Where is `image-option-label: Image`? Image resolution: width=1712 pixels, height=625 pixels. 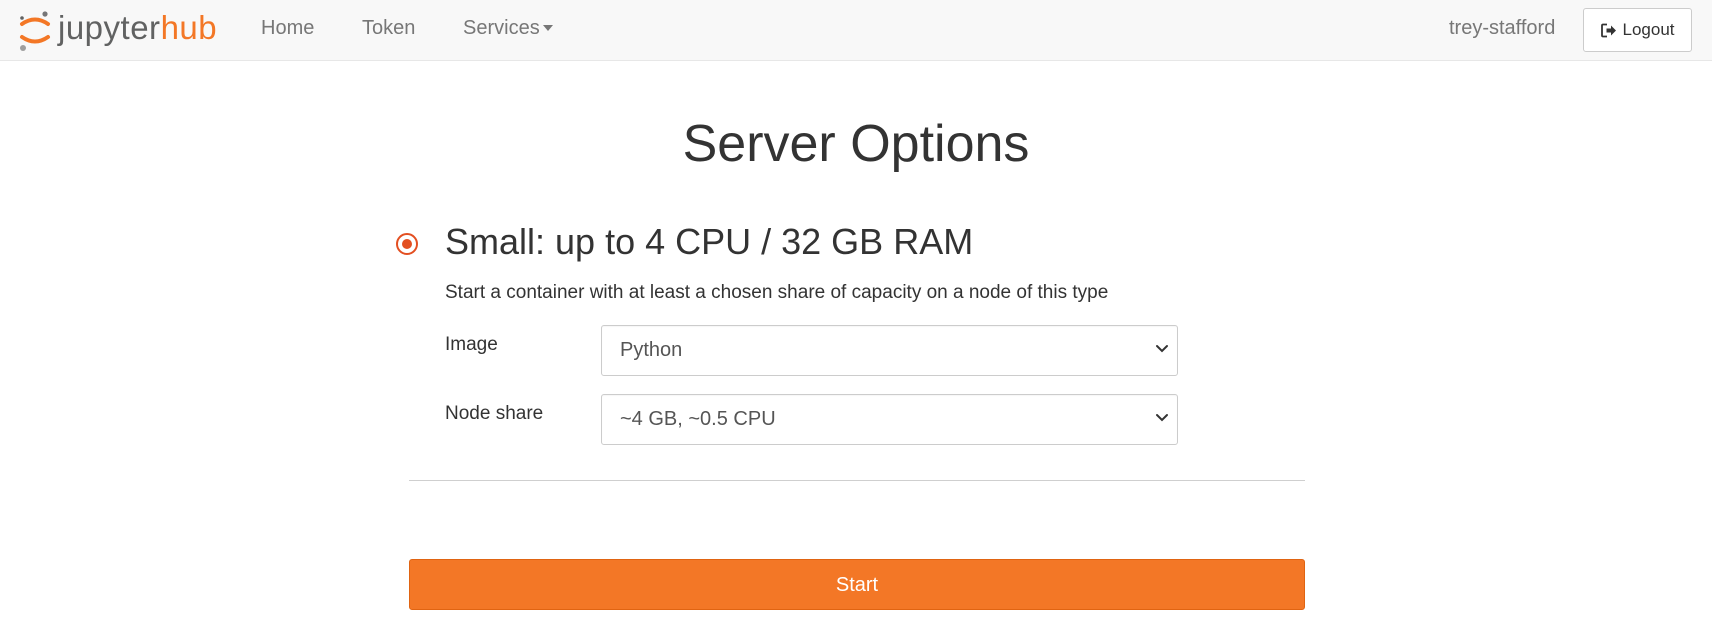 image-option-label: Image is located at coordinates (471, 344).